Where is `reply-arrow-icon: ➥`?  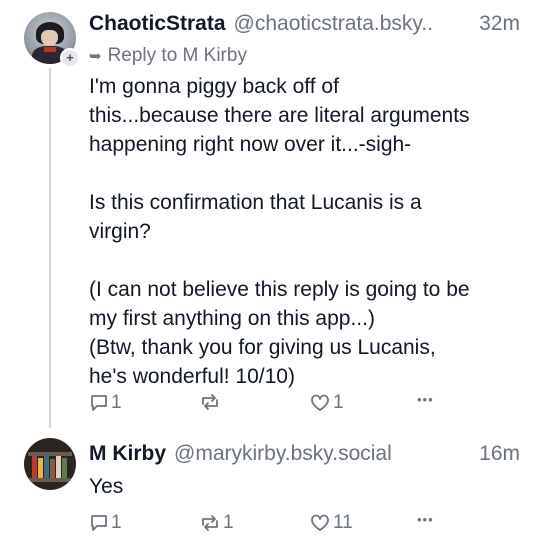 reply-arrow-icon: ➥ is located at coordinates (95, 56).